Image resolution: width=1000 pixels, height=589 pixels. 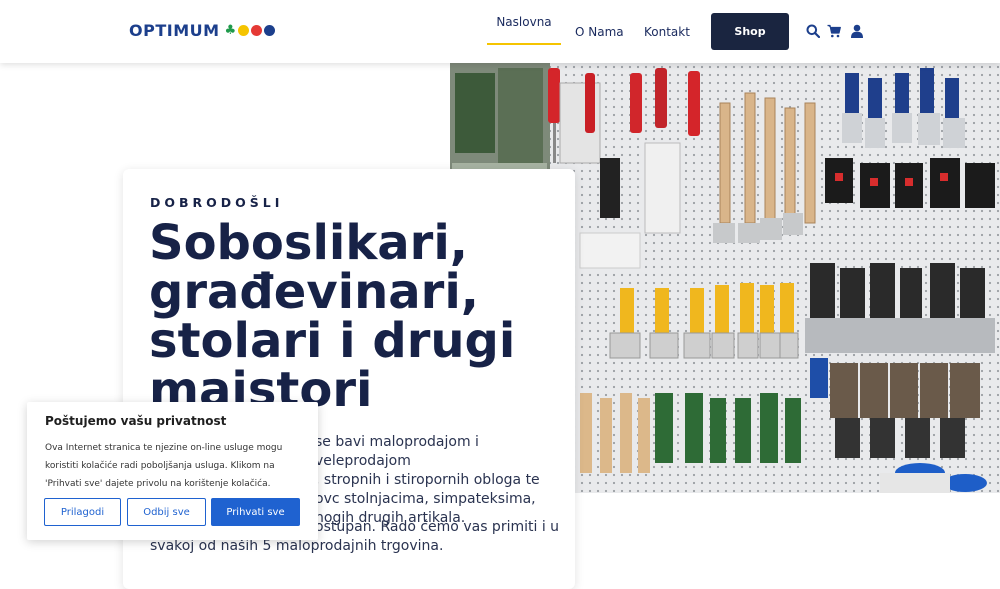 I want to click on yellow-dot-icon, so click(x=244, y=30).